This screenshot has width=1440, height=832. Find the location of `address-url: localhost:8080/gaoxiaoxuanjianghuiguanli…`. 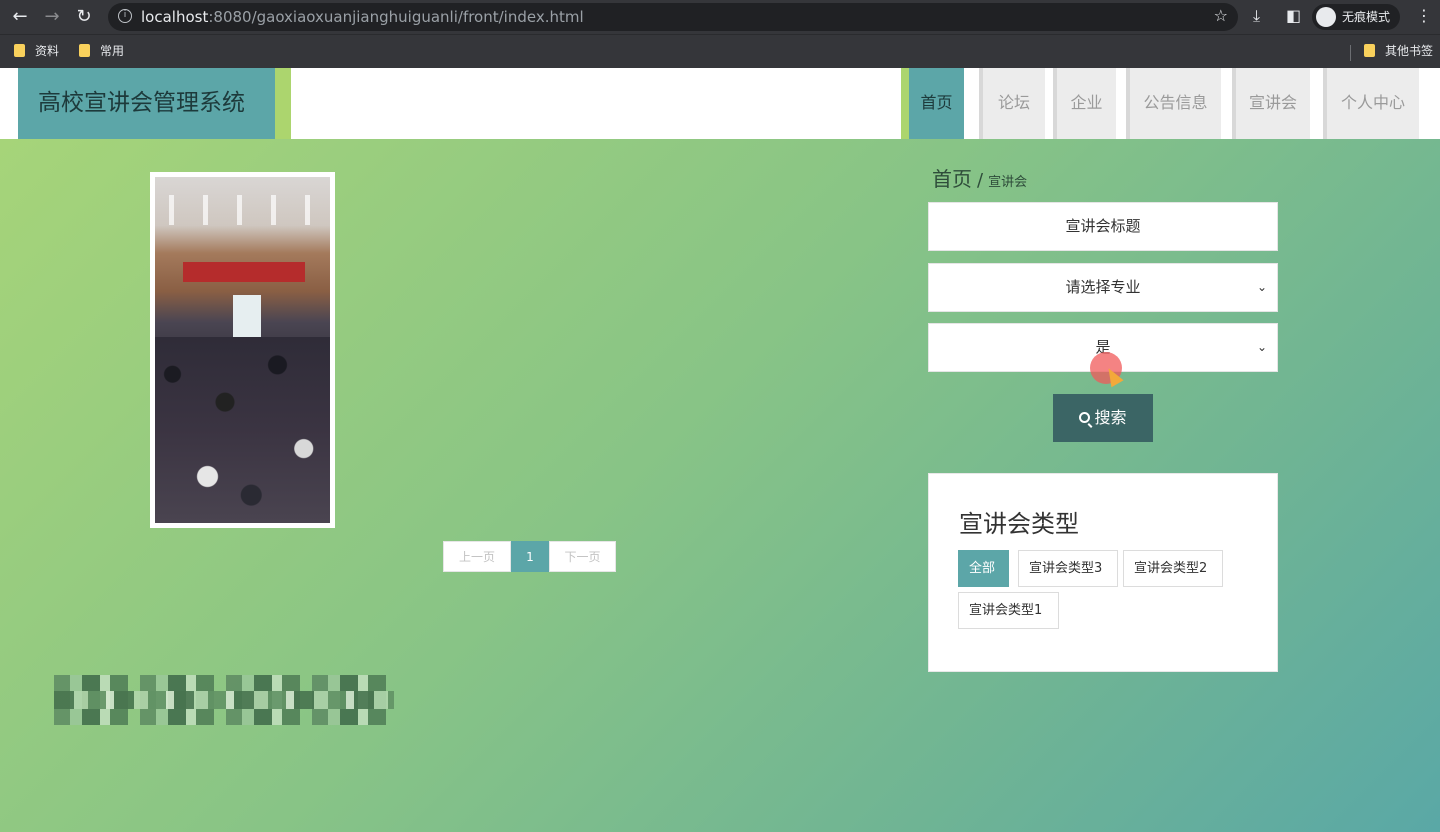

address-url: localhost:8080/gaoxiaoxuanjianghuiguanli… is located at coordinates (362, 17).